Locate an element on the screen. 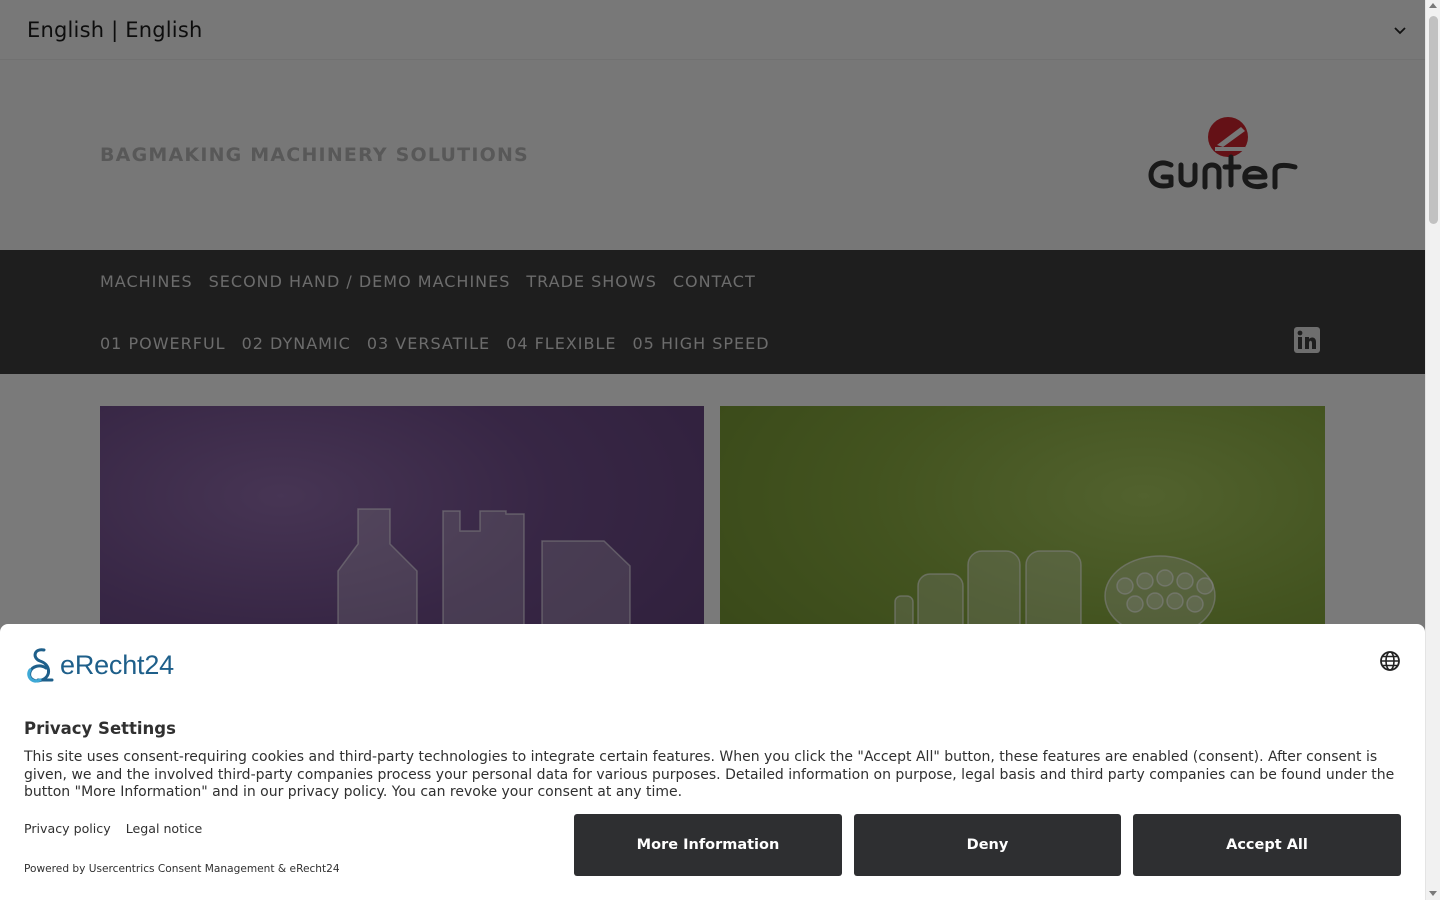  erecht24-logo: eRecht24 is located at coordinates (99, 665).